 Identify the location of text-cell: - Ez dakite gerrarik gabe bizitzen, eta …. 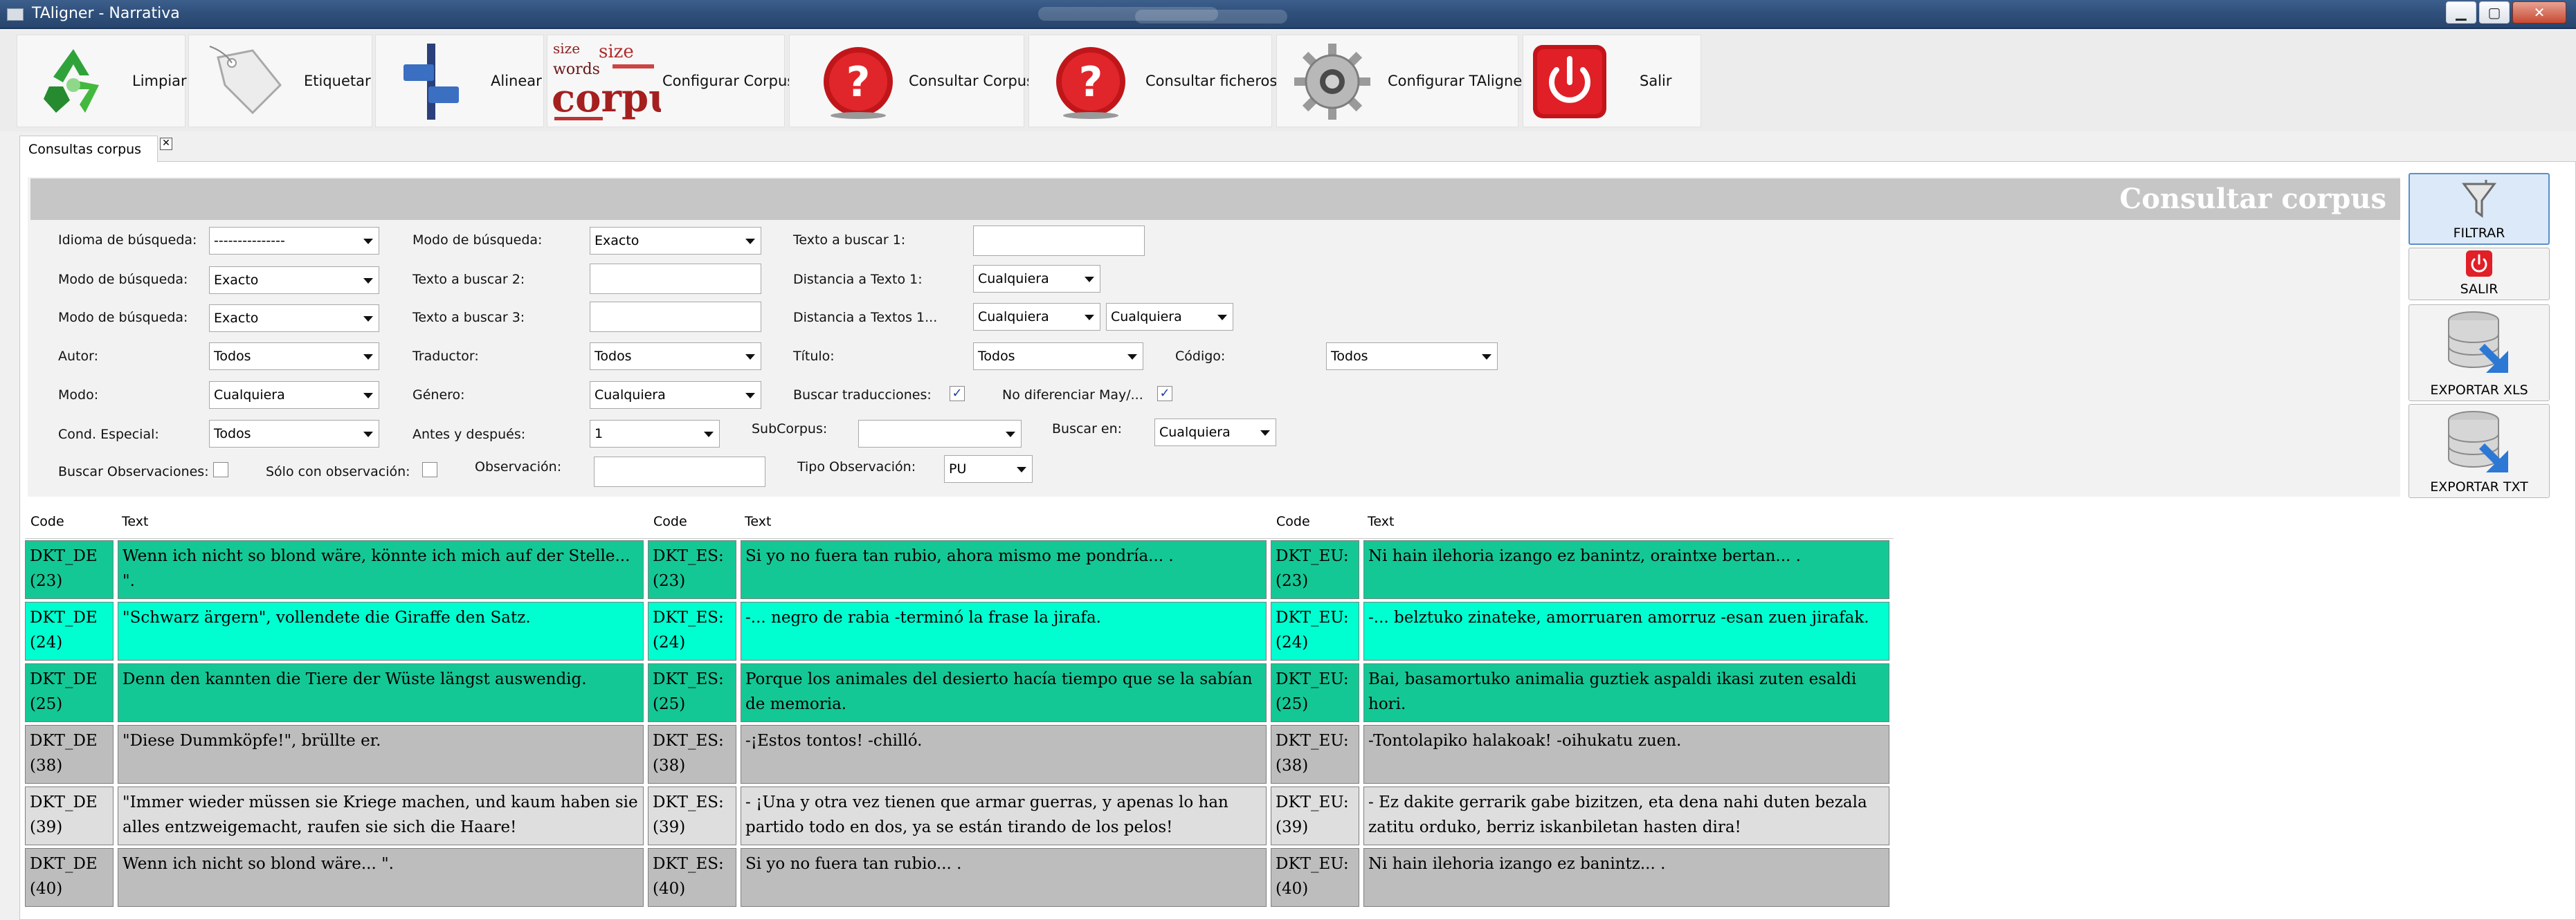
(1626, 815).